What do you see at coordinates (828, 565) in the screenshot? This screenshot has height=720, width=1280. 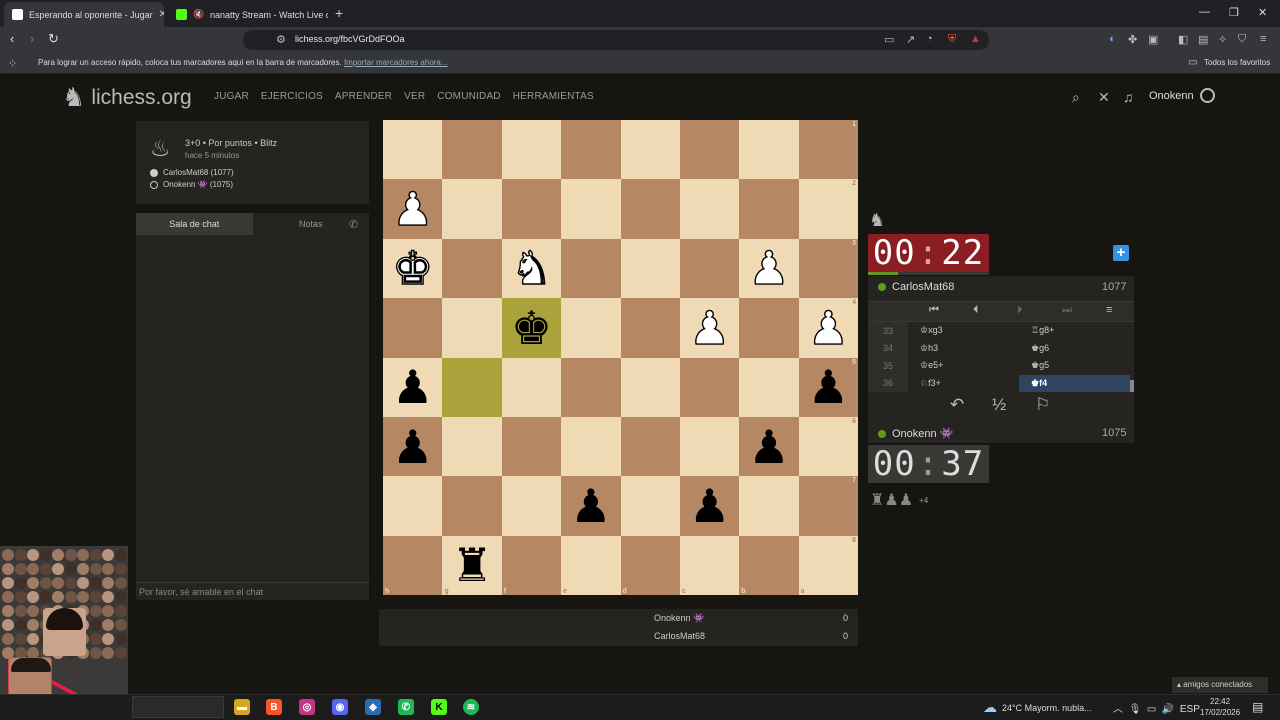 I see `square-a8: 8a` at bounding box center [828, 565].